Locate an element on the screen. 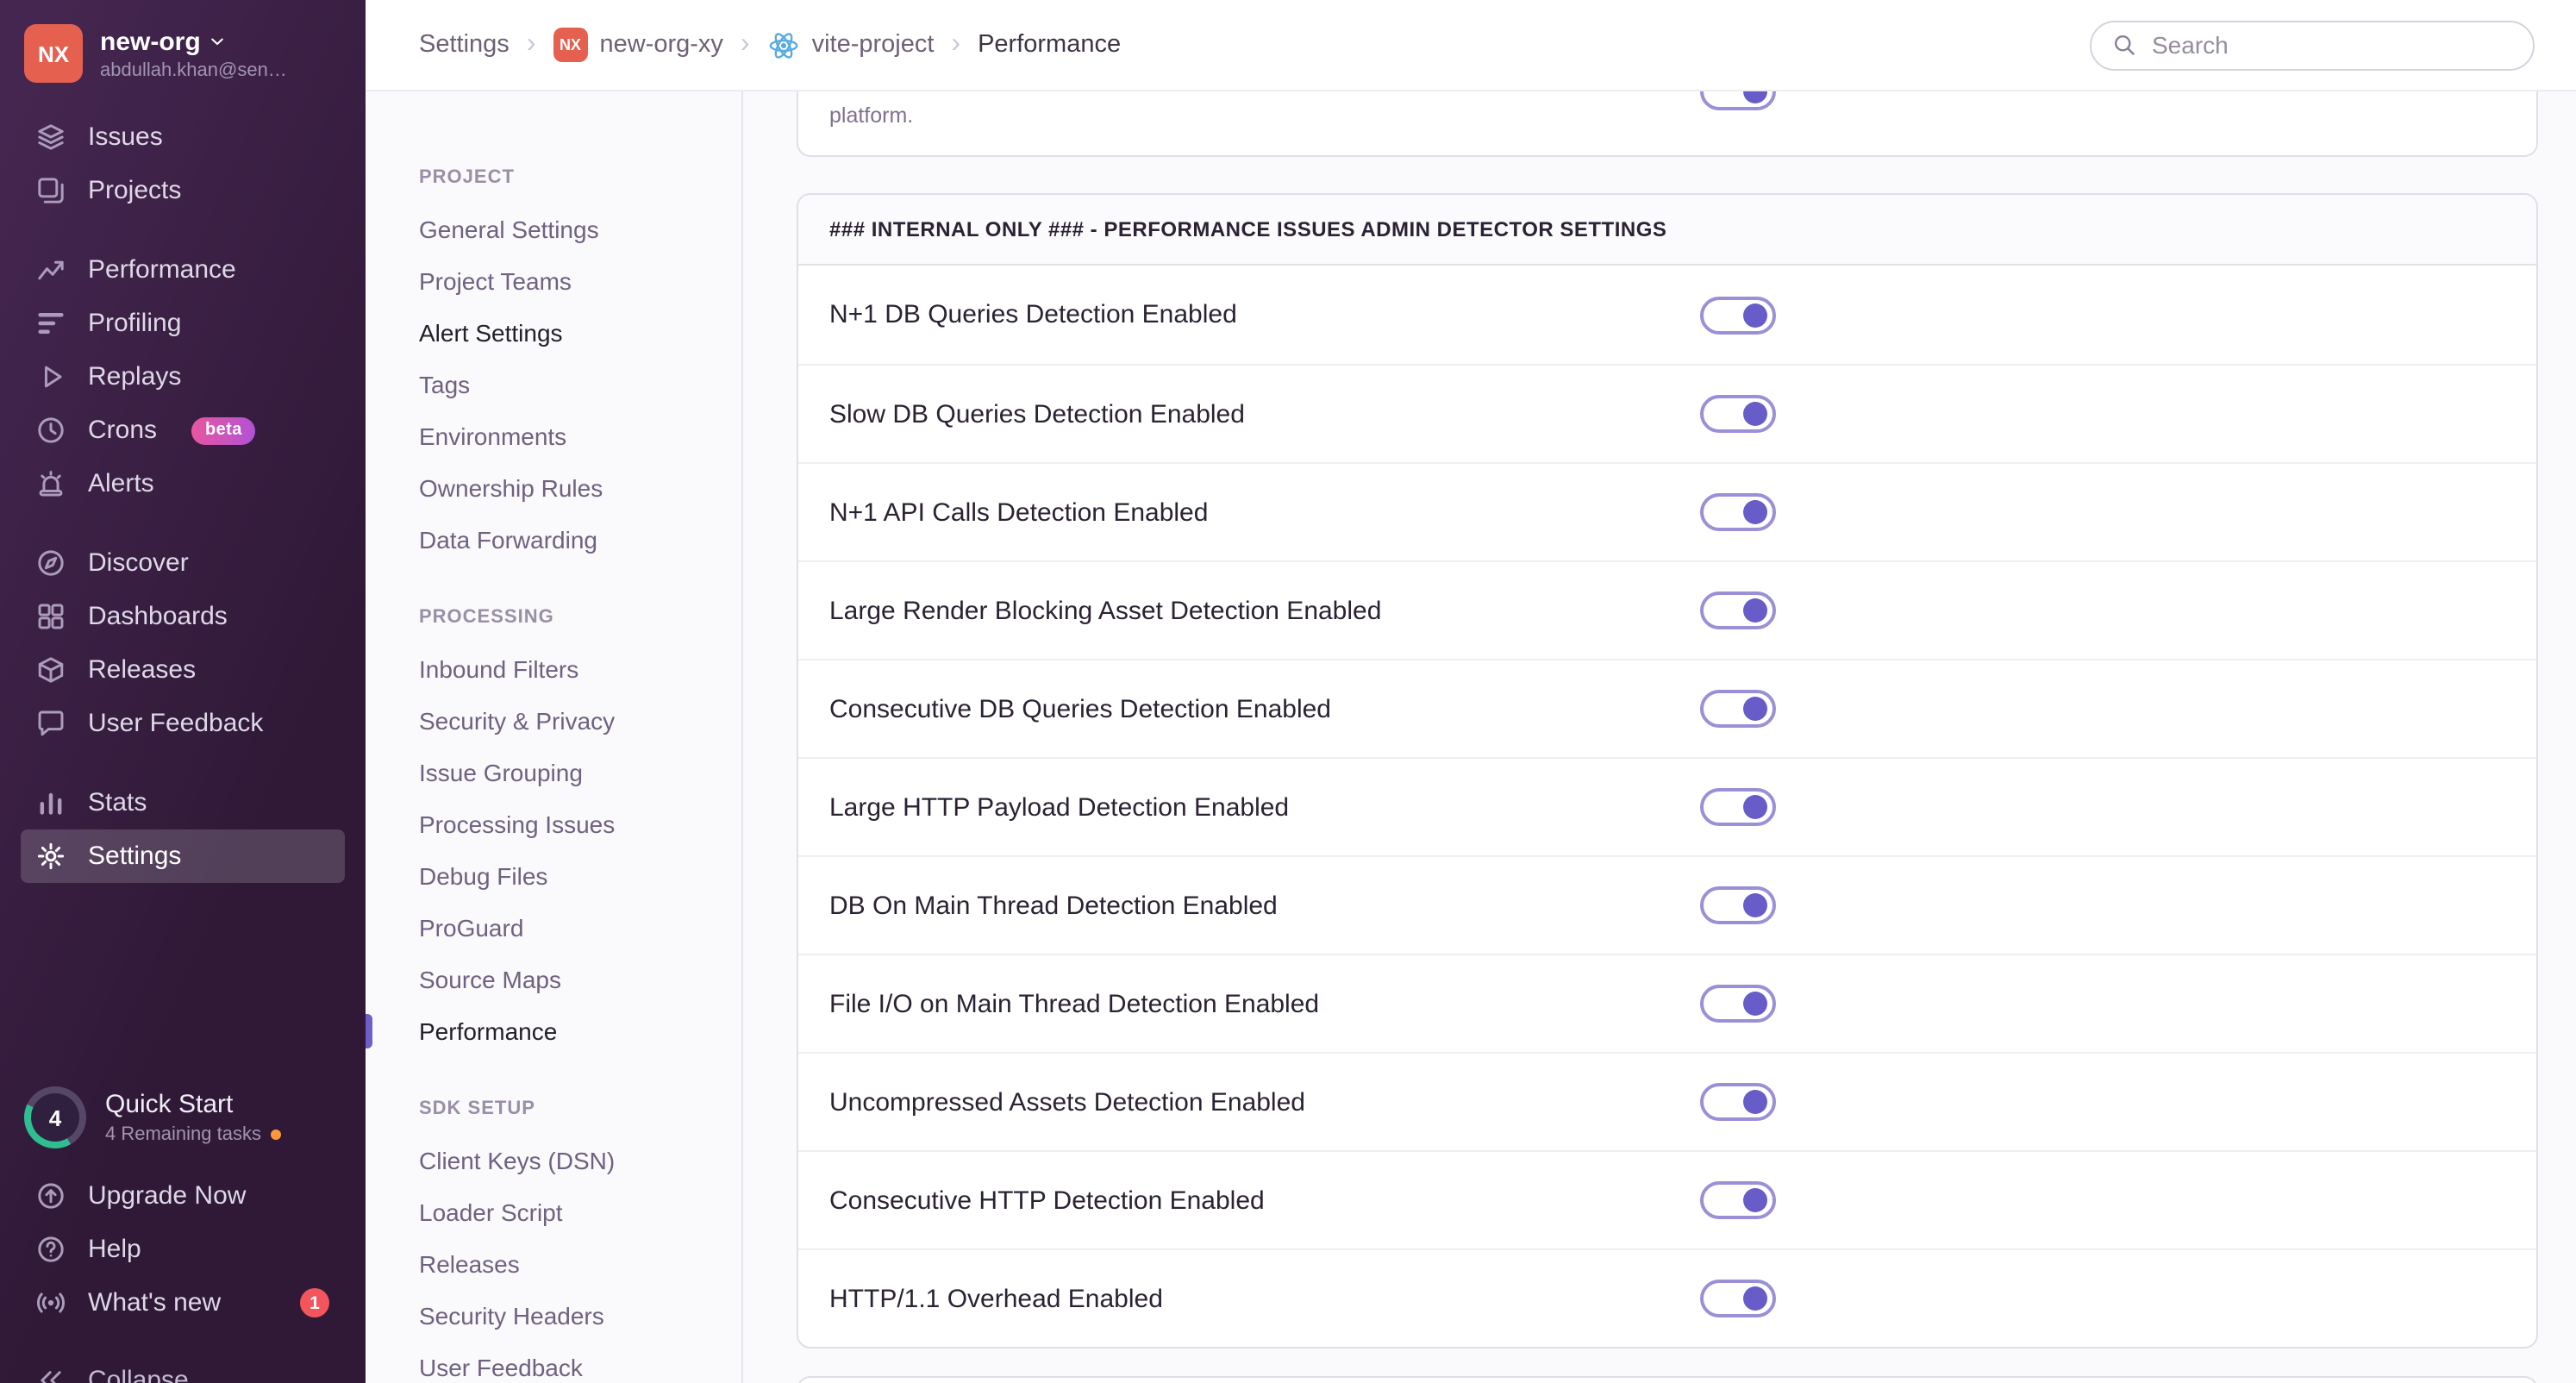 The image size is (2576, 1383). setting-label: Slow DB Queries Detection Enabled is located at coordinates (1037, 414).